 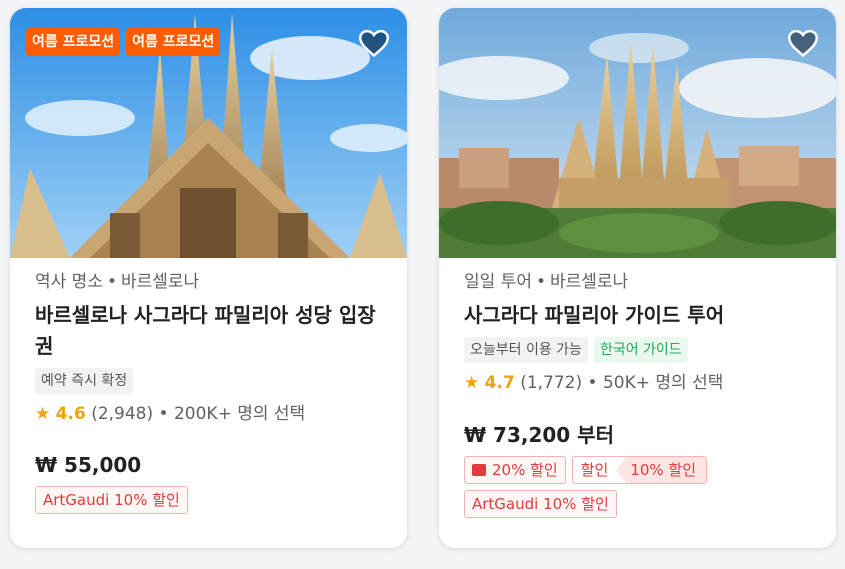 What do you see at coordinates (640, 350) in the screenshot?
I see `korean-guide-chip: 한국어 가이드` at bounding box center [640, 350].